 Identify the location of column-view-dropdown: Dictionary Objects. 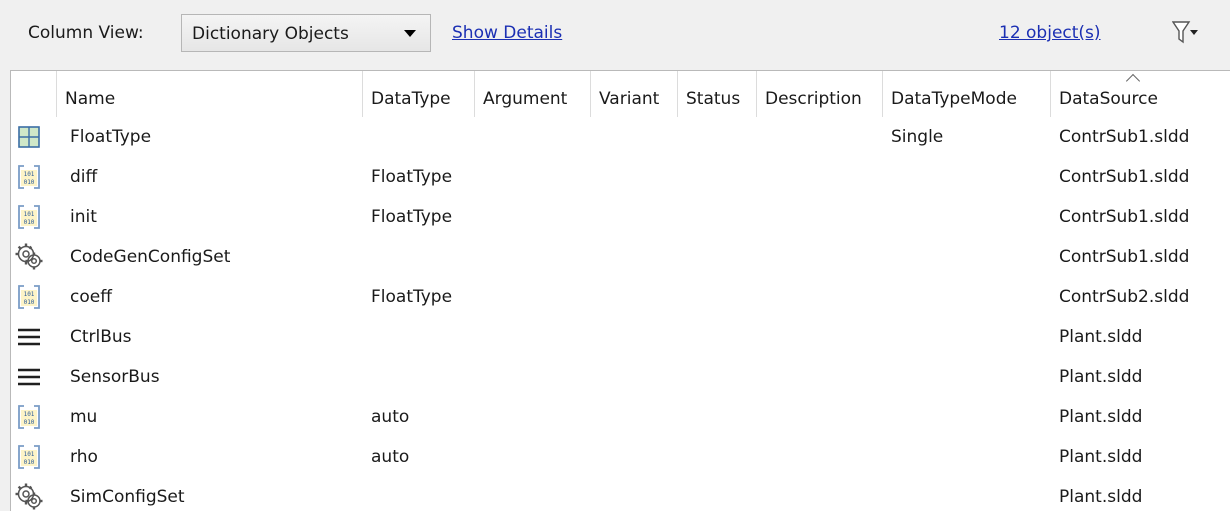
(306, 33).